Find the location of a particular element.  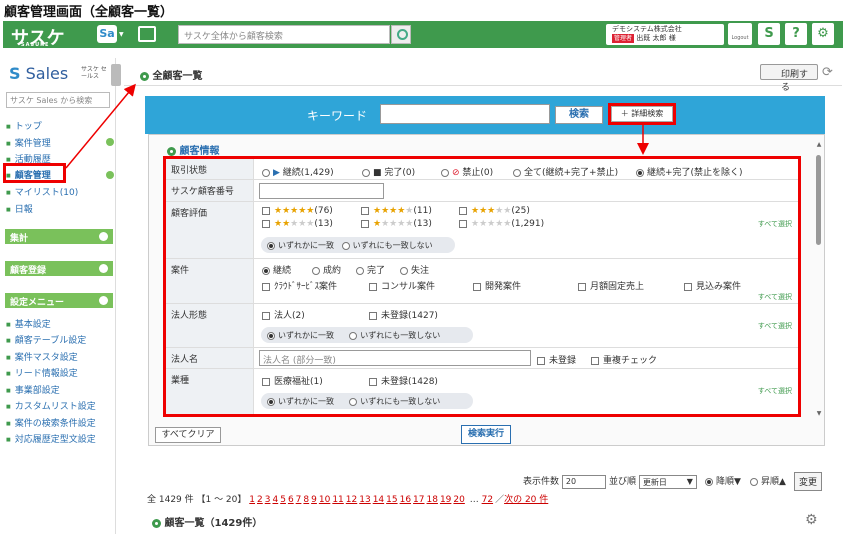

sidebar-item-mylist: マイリスト(10) is located at coordinates (42, 191).